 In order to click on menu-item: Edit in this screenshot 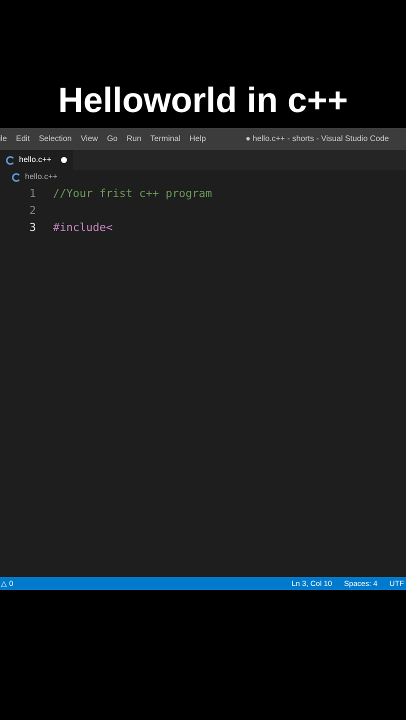, I will do `click(23, 139)`.